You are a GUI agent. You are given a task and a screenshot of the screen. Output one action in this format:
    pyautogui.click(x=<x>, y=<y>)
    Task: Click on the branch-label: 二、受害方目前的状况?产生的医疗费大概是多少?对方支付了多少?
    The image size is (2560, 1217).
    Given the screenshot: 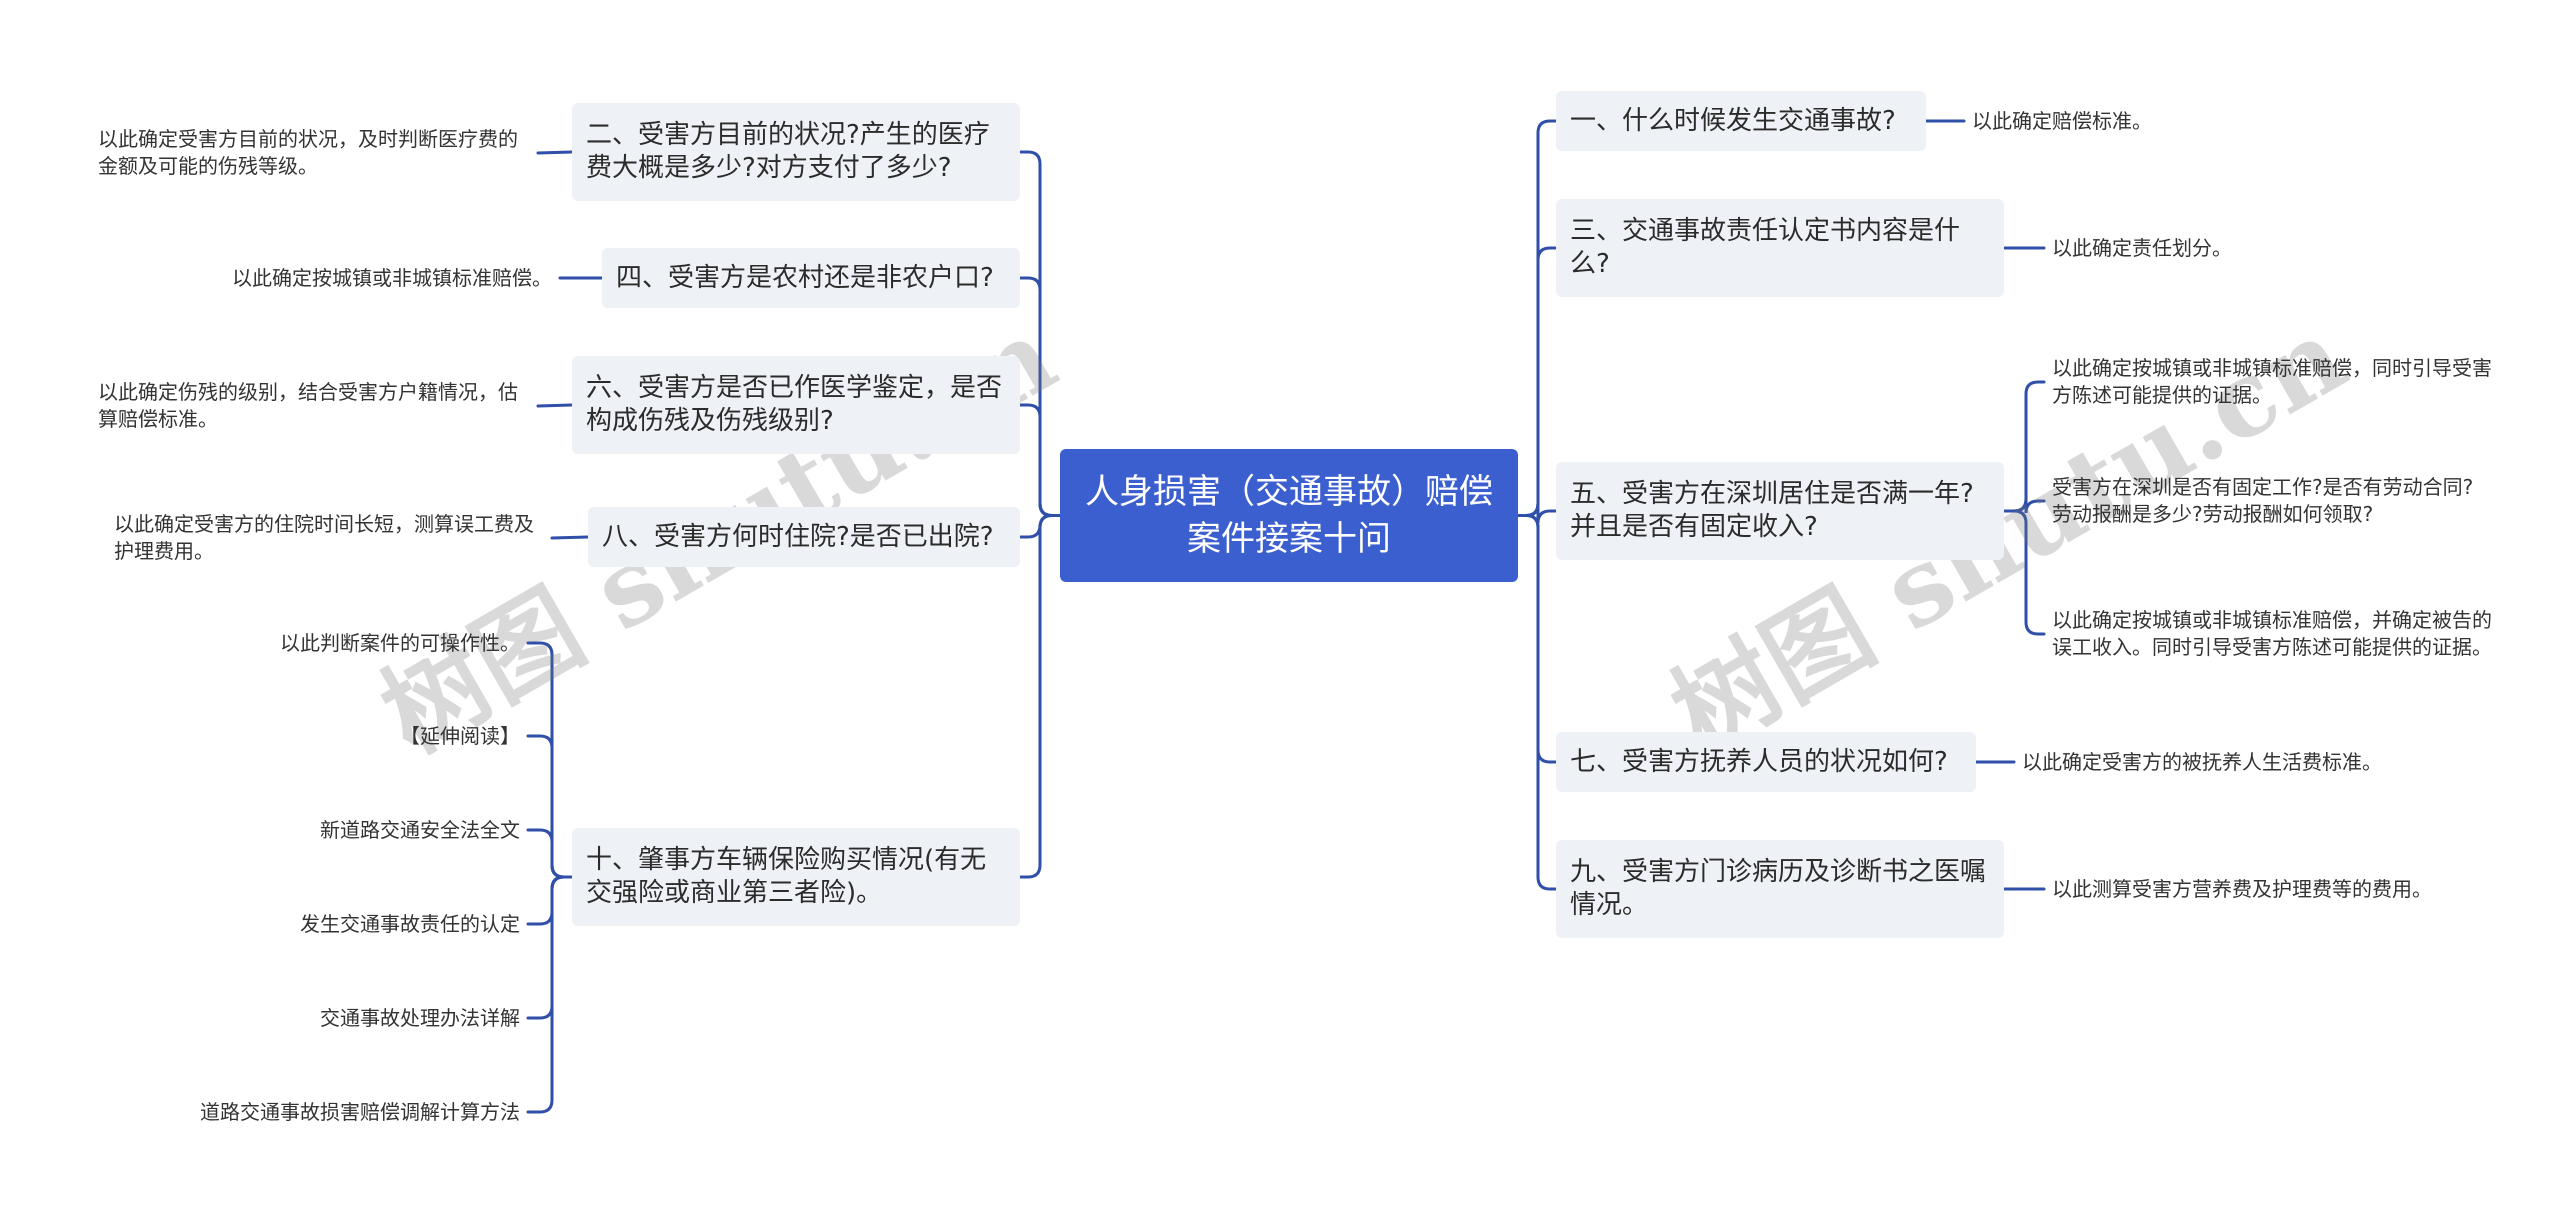 What is the action you would take?
    pyautogui.click(x=788, y=151)
    